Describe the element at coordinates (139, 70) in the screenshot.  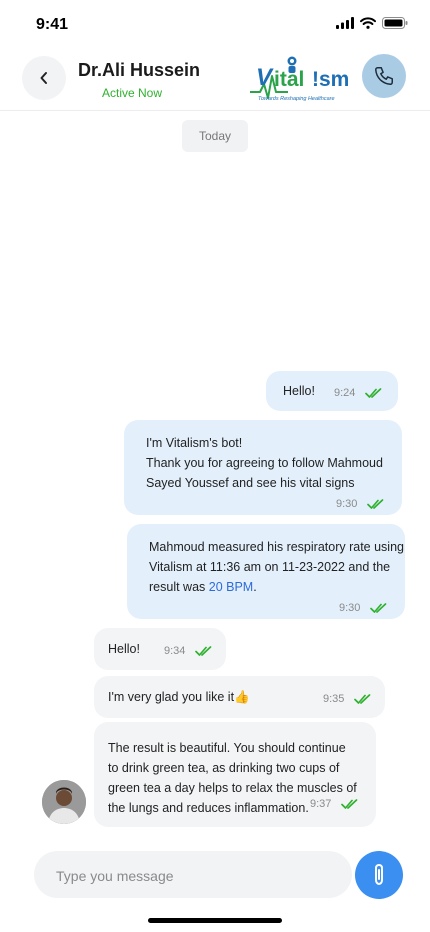
I see `contact-name: Dr.Ali Hussein` at that location.